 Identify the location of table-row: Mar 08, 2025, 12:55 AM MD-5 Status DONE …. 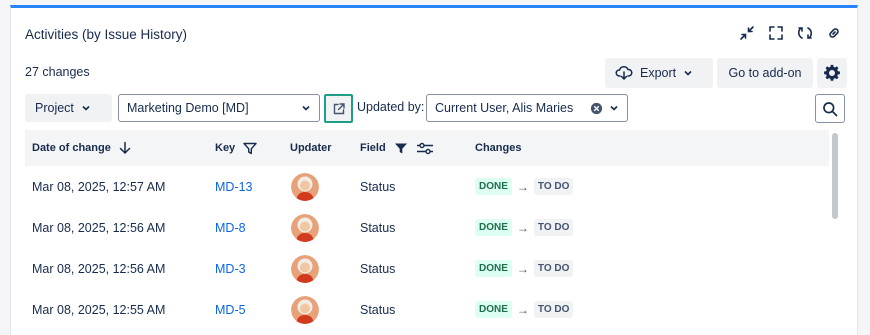
(427, 309).